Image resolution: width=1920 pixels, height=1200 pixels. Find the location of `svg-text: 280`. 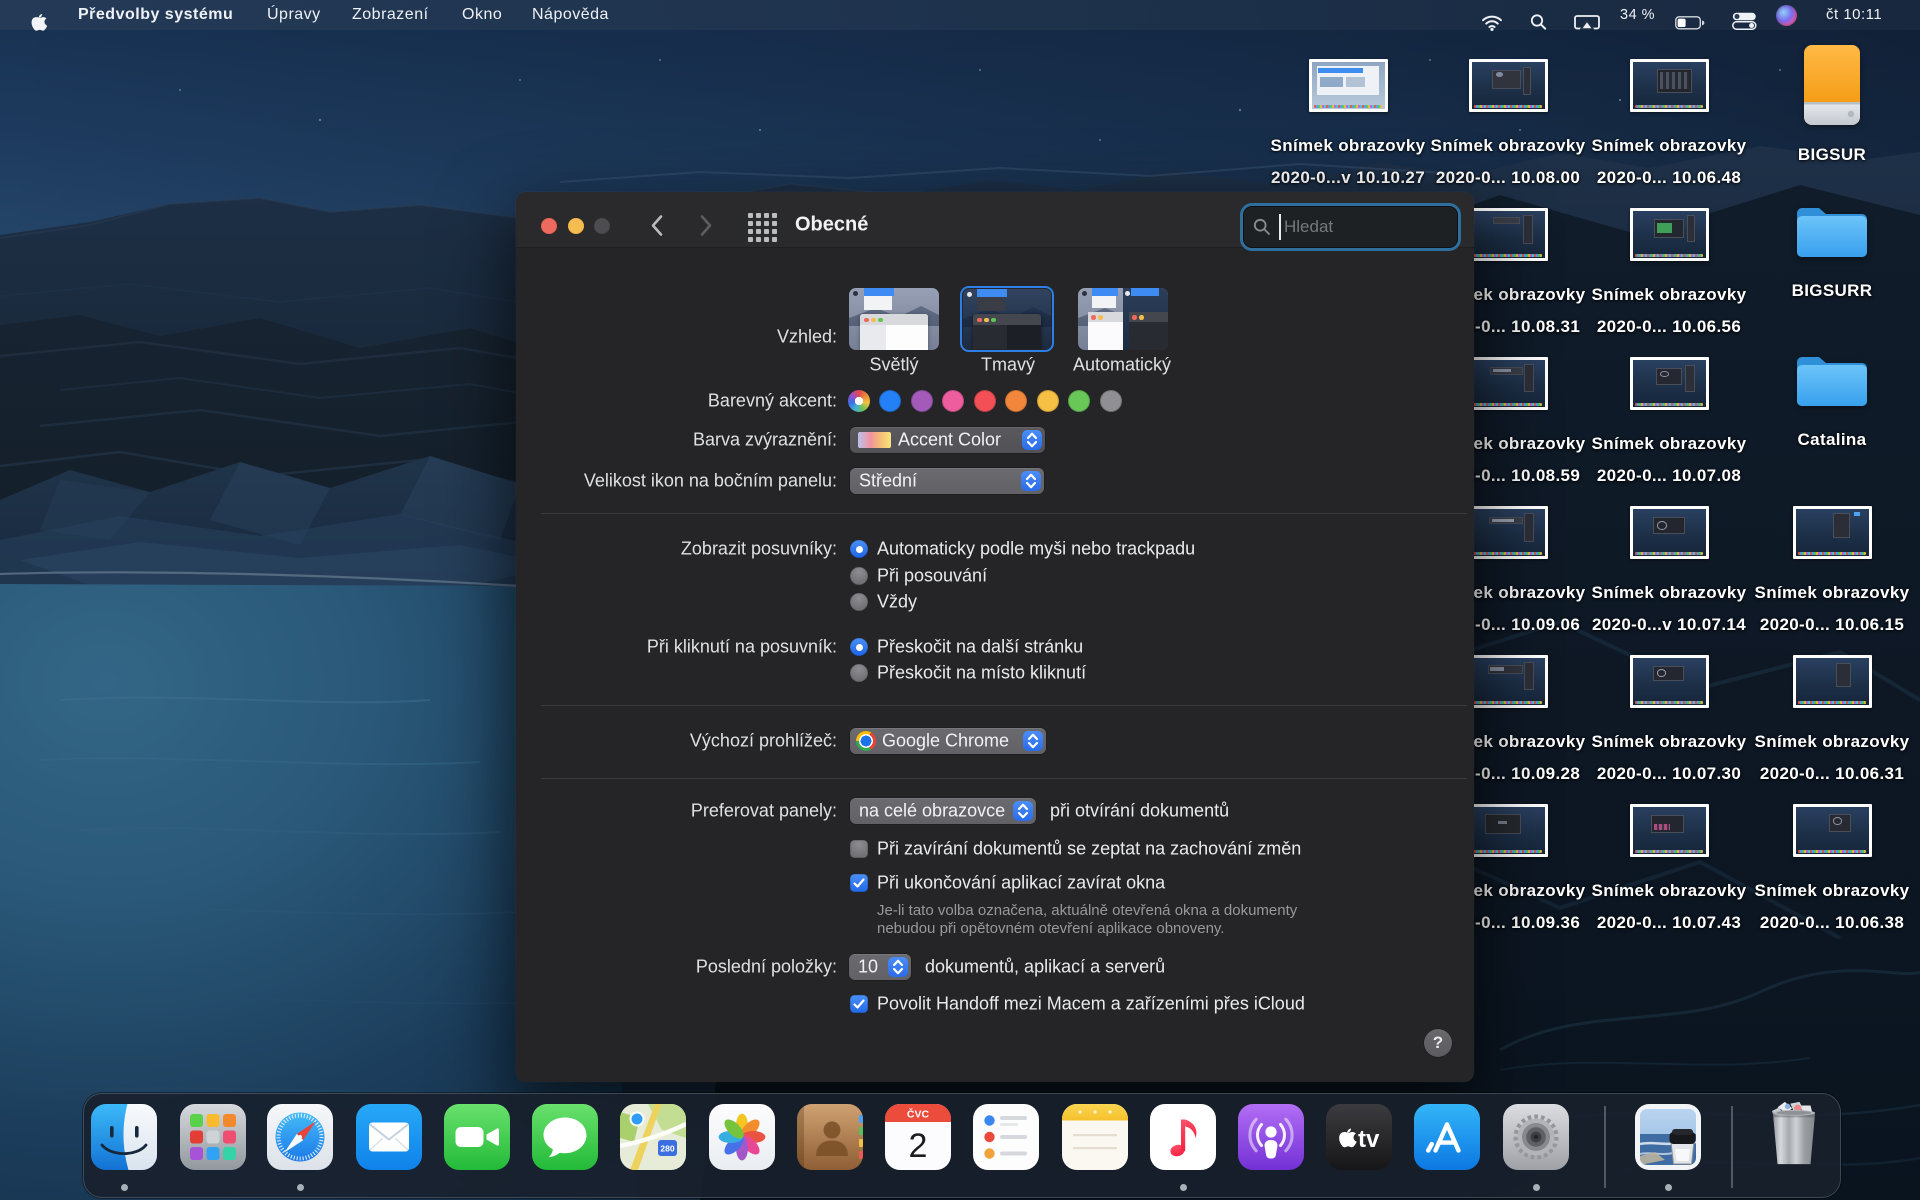

svg-text: 280 is located at coordinates (667, 1149).